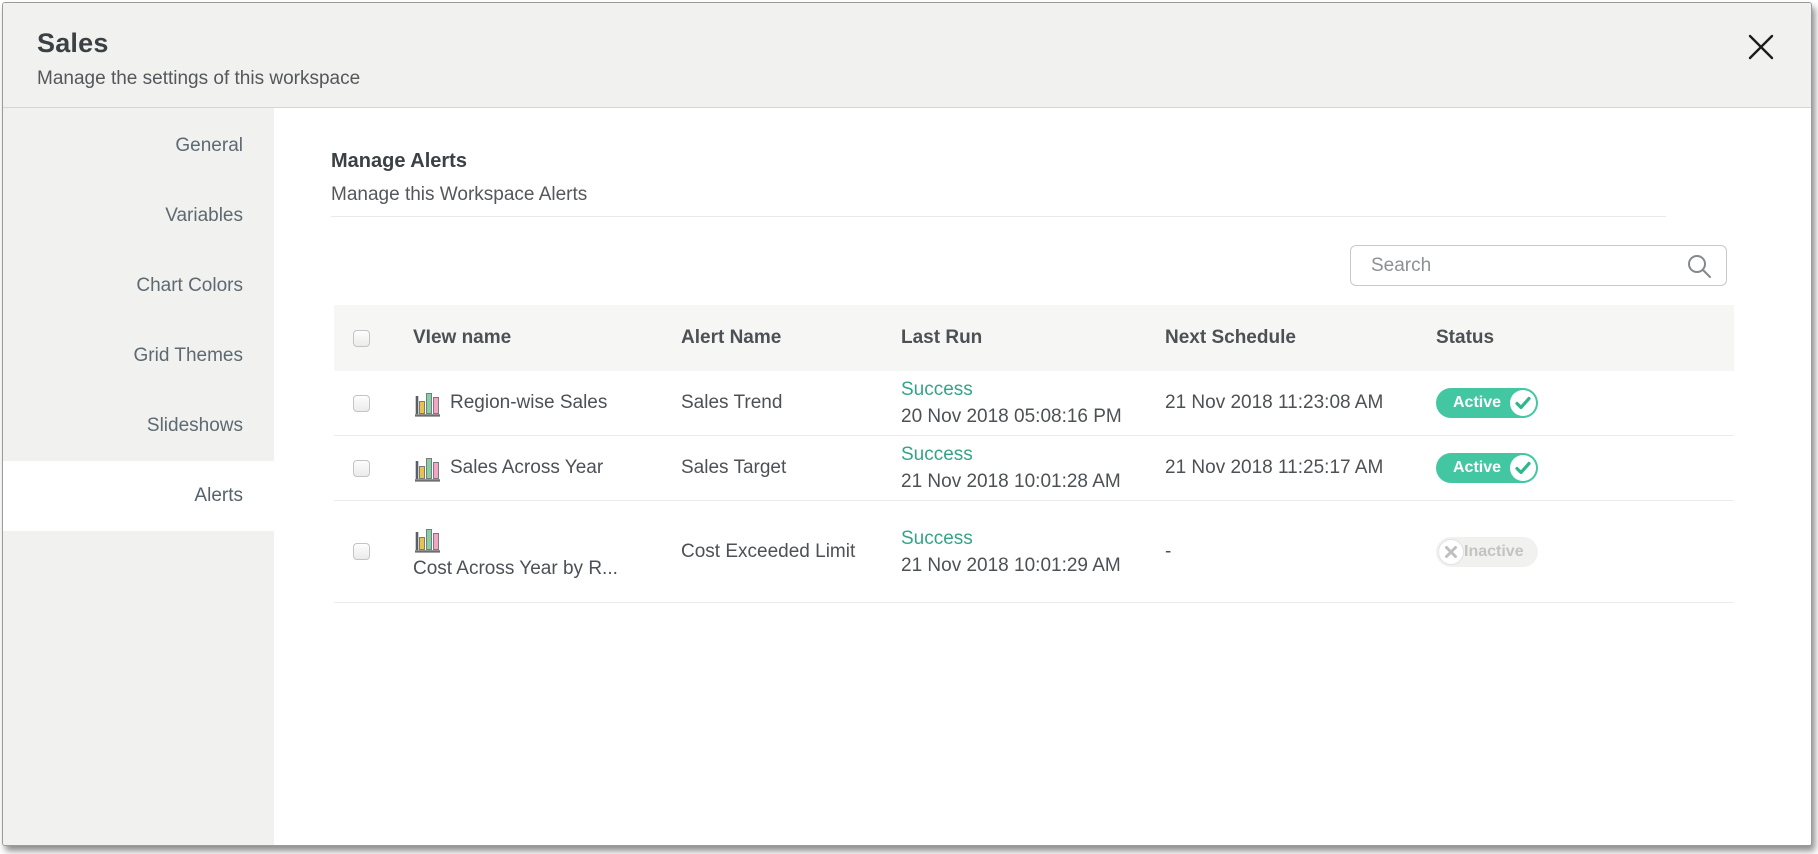  What do you see at coordinates (138, 426) in the screenshot?
I see `sidebar-item-slideshows: Slideshows` at bounding box center [138, 426].